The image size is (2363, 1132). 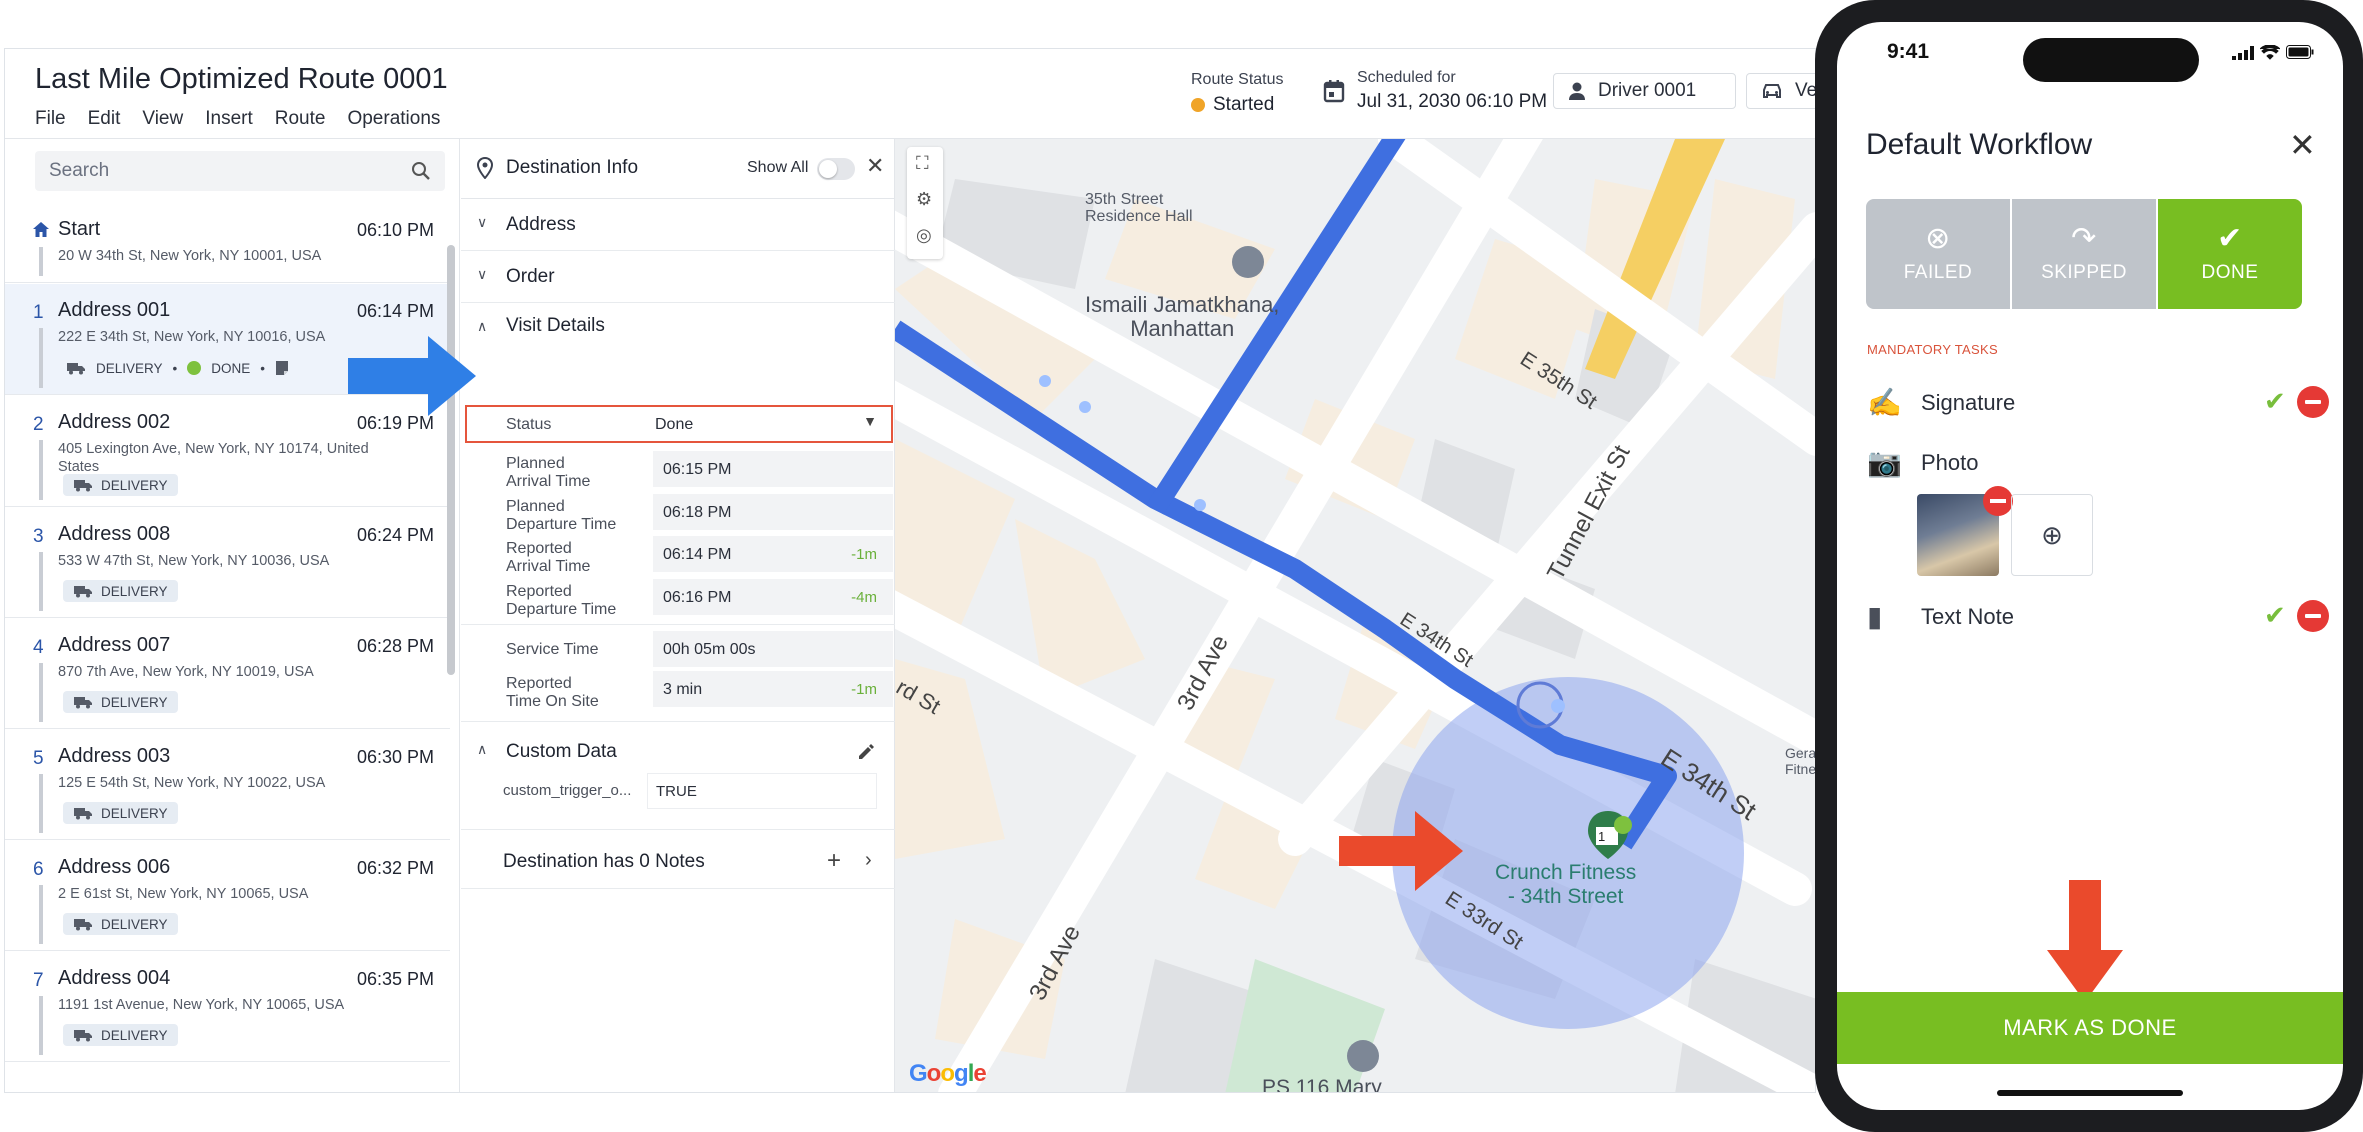 What do you see at coordinates (120, 1035) in the screenshot?
I see `delivery-badge: DELIVERY` at bounding box center [120, 1035].